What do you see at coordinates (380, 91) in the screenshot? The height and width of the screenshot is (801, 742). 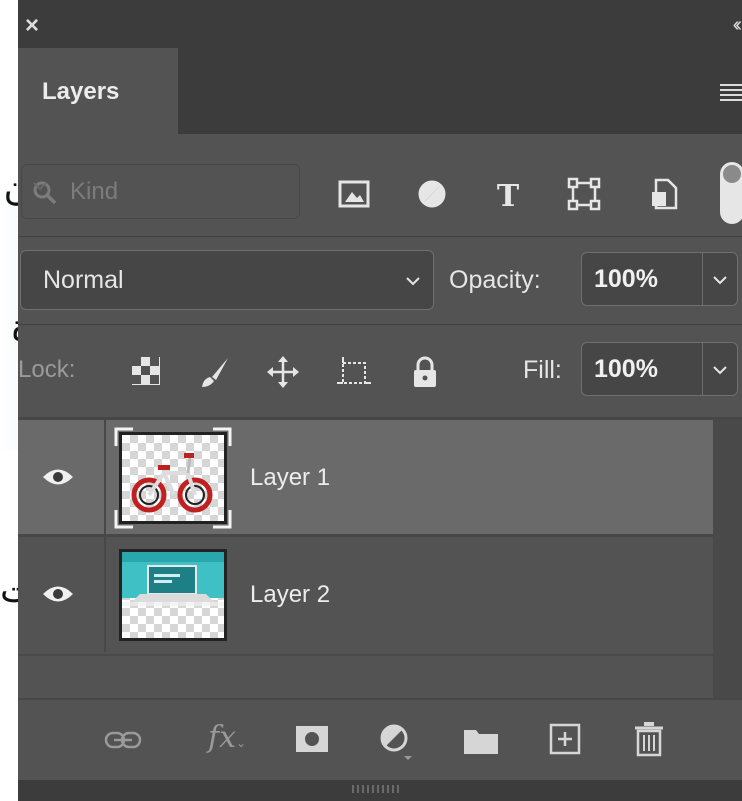 I see `panel-tab-row: Layers` at bounding box center [380, 91].